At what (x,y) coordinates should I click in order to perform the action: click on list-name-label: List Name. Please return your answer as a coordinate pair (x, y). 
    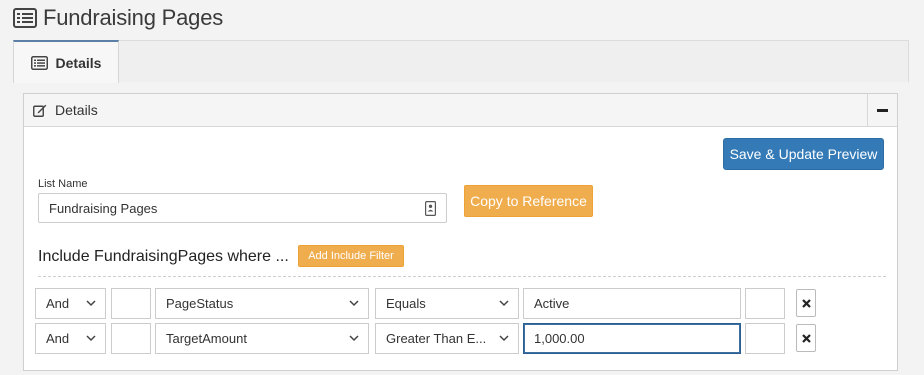
    Looking at the image, I should click on (63, 184).